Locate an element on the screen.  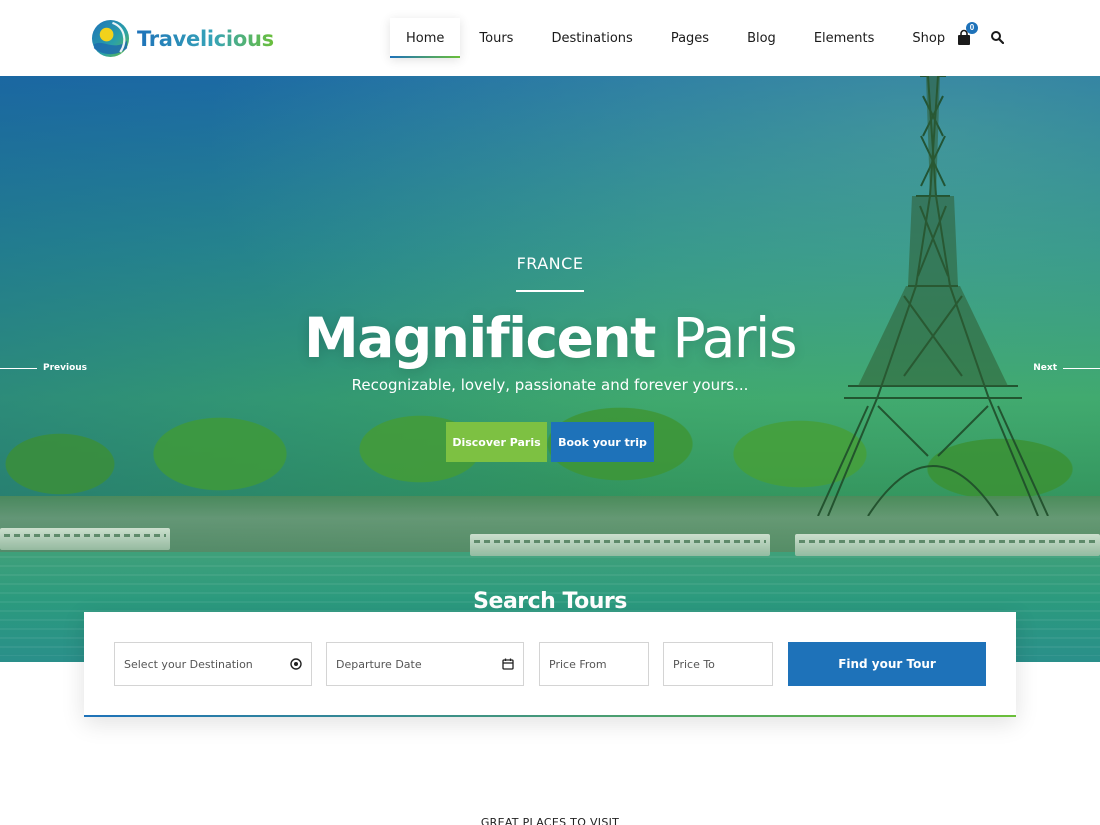
price-from-field is located at coordinates (594, 664).